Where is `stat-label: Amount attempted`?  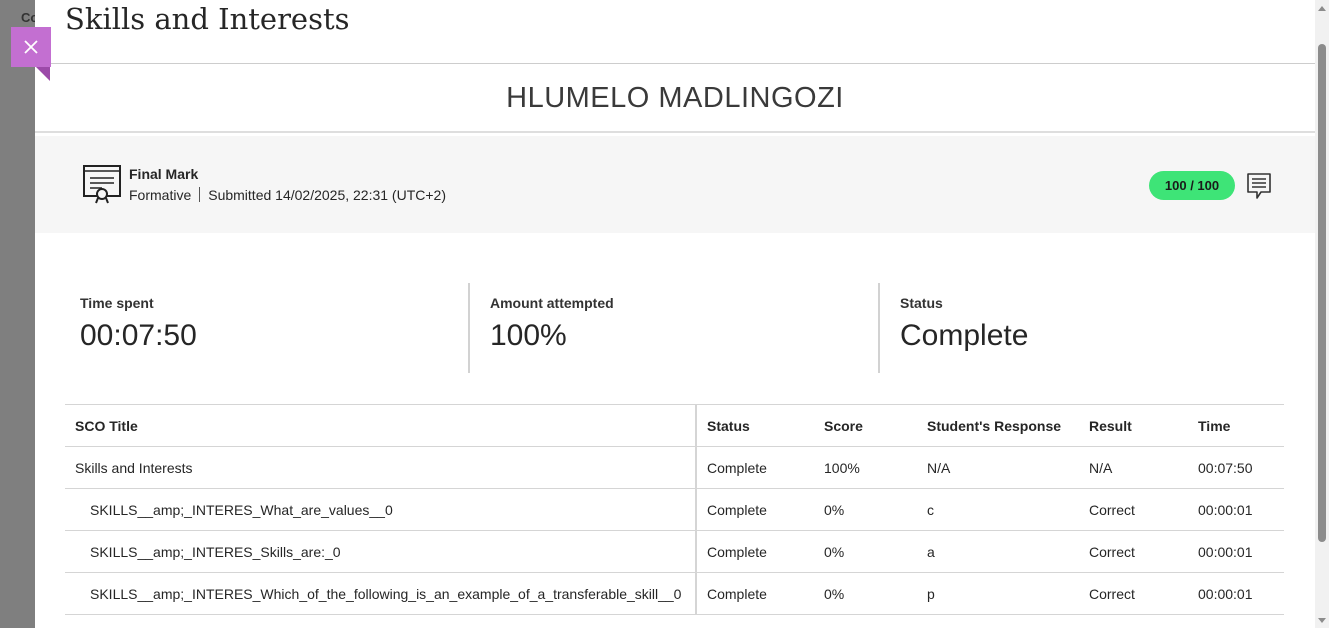 stat-label: Amount attempted is located at coordinates (552, 303).